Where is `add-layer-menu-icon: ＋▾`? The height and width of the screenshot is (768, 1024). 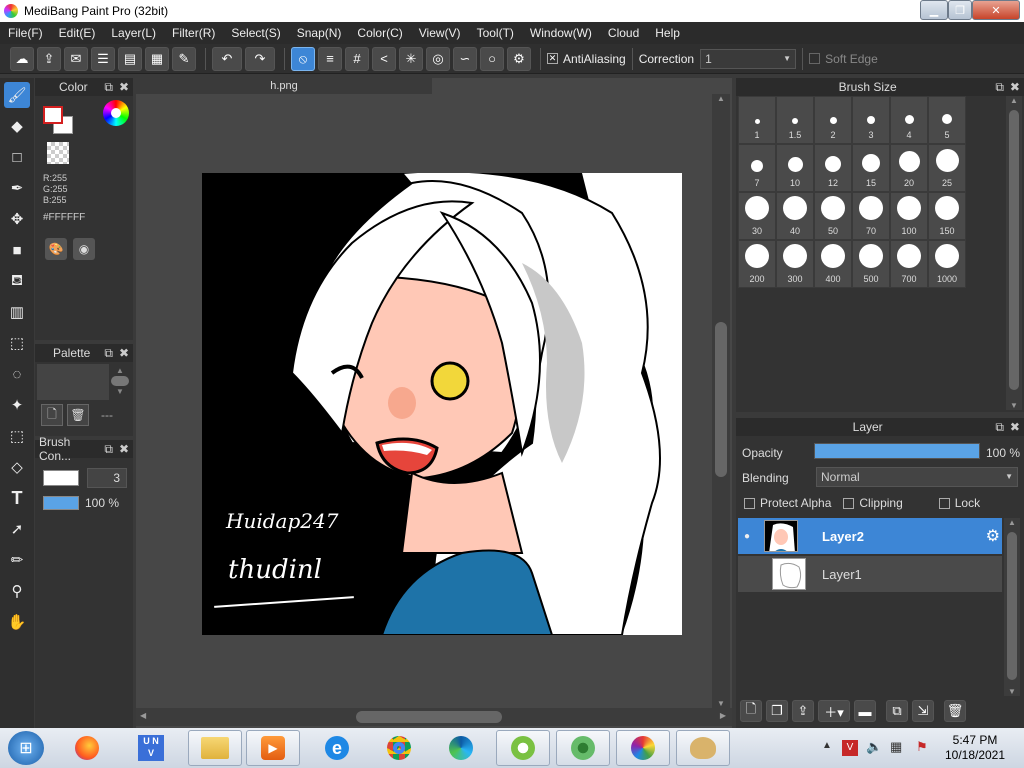
add-layer-menu-icon: ＋▾ is located at coordinates (834, 711).